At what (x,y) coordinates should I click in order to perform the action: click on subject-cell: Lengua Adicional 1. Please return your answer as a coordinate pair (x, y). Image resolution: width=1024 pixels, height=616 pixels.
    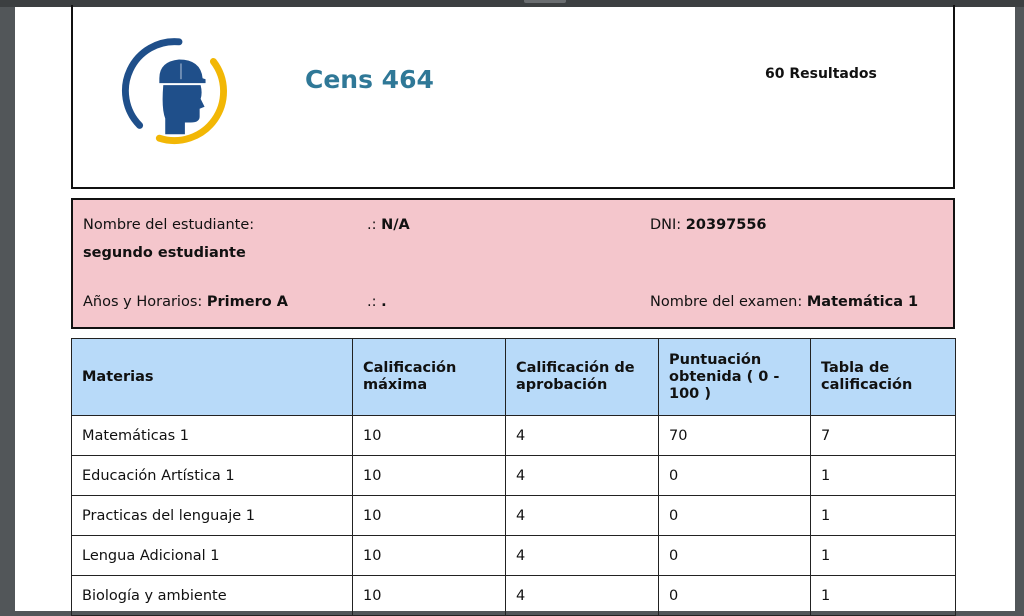
    Looking at the image, I should click on (212, 555).